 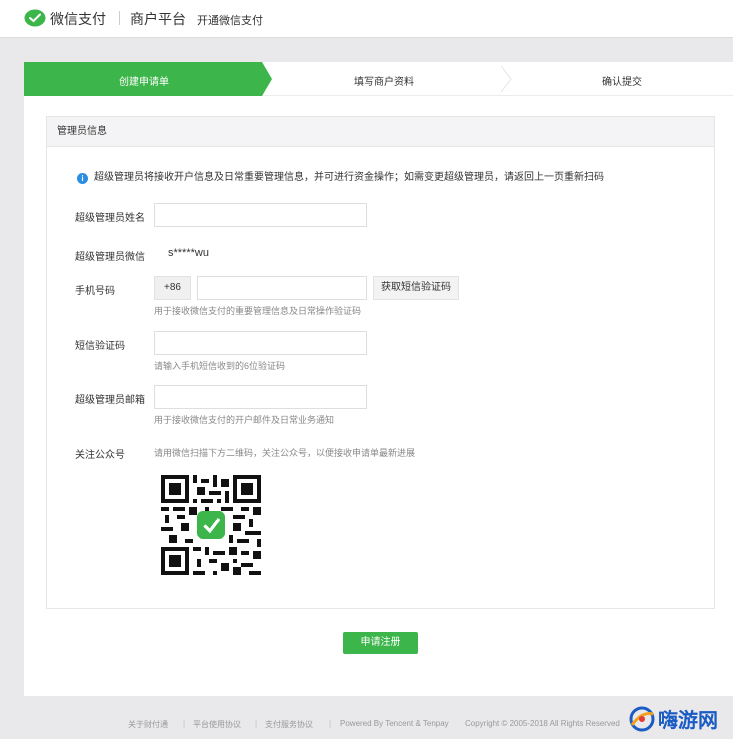 I want to click on admin-name-label: 超级管理员姓名, so click(x=110, y=218).